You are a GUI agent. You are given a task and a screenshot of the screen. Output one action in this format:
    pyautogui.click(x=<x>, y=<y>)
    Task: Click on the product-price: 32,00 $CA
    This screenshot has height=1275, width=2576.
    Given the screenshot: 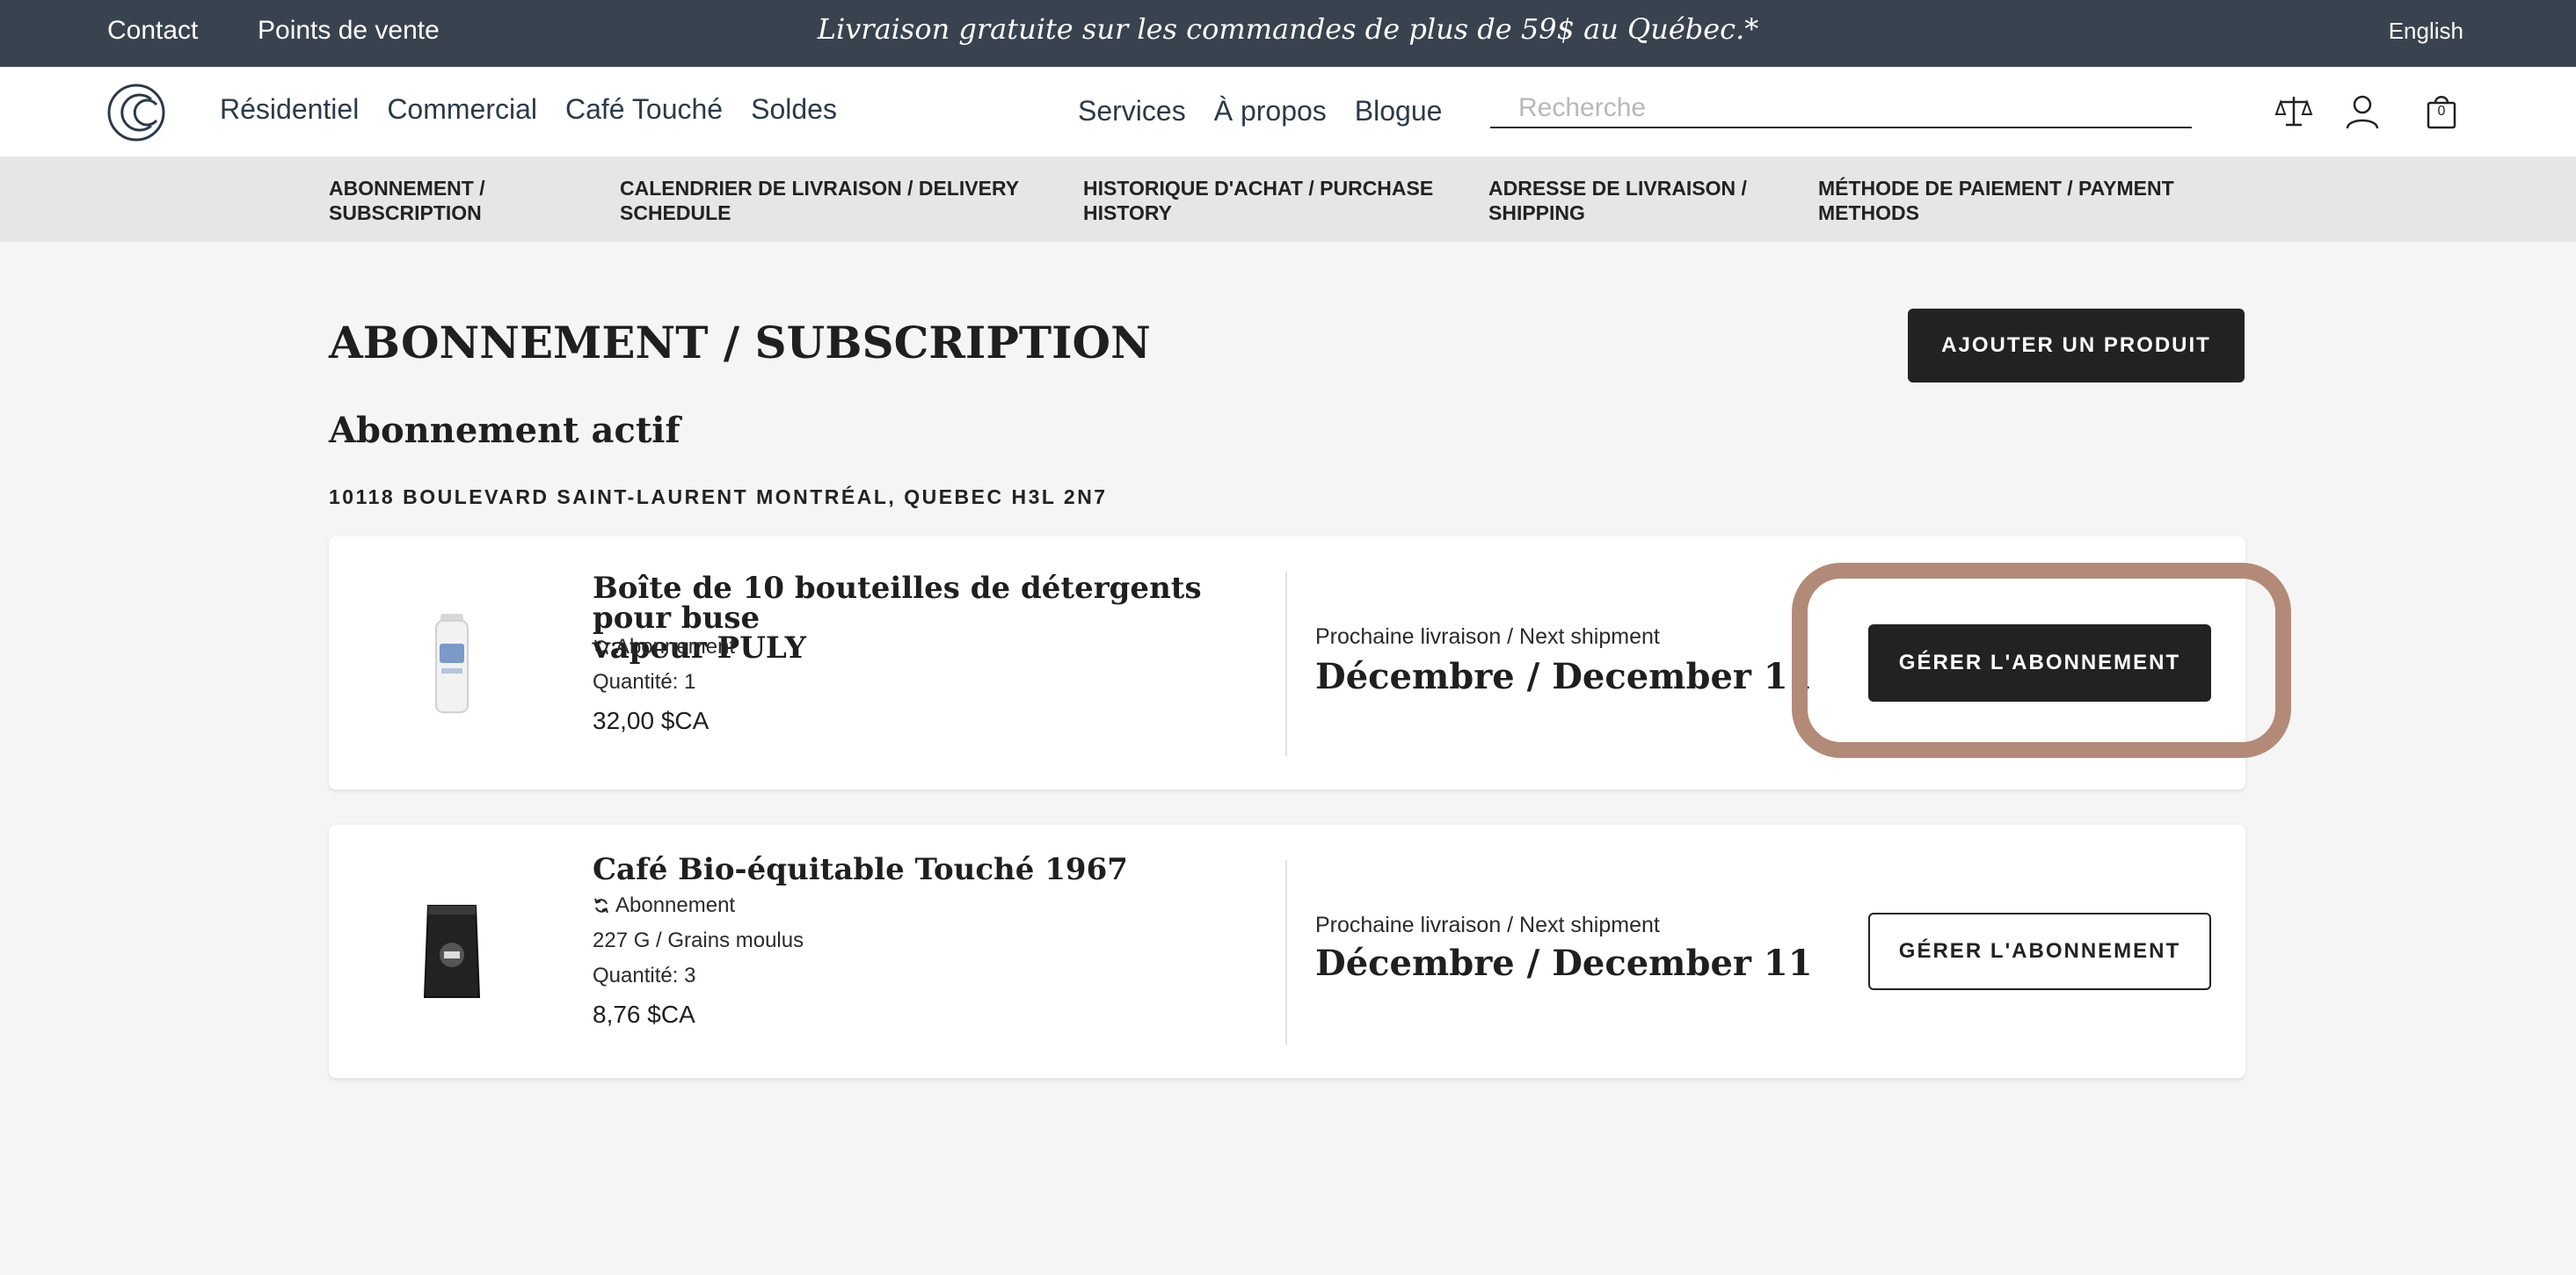 What is the action you would take?
    pyautogui.click(x=651, y=720)
    